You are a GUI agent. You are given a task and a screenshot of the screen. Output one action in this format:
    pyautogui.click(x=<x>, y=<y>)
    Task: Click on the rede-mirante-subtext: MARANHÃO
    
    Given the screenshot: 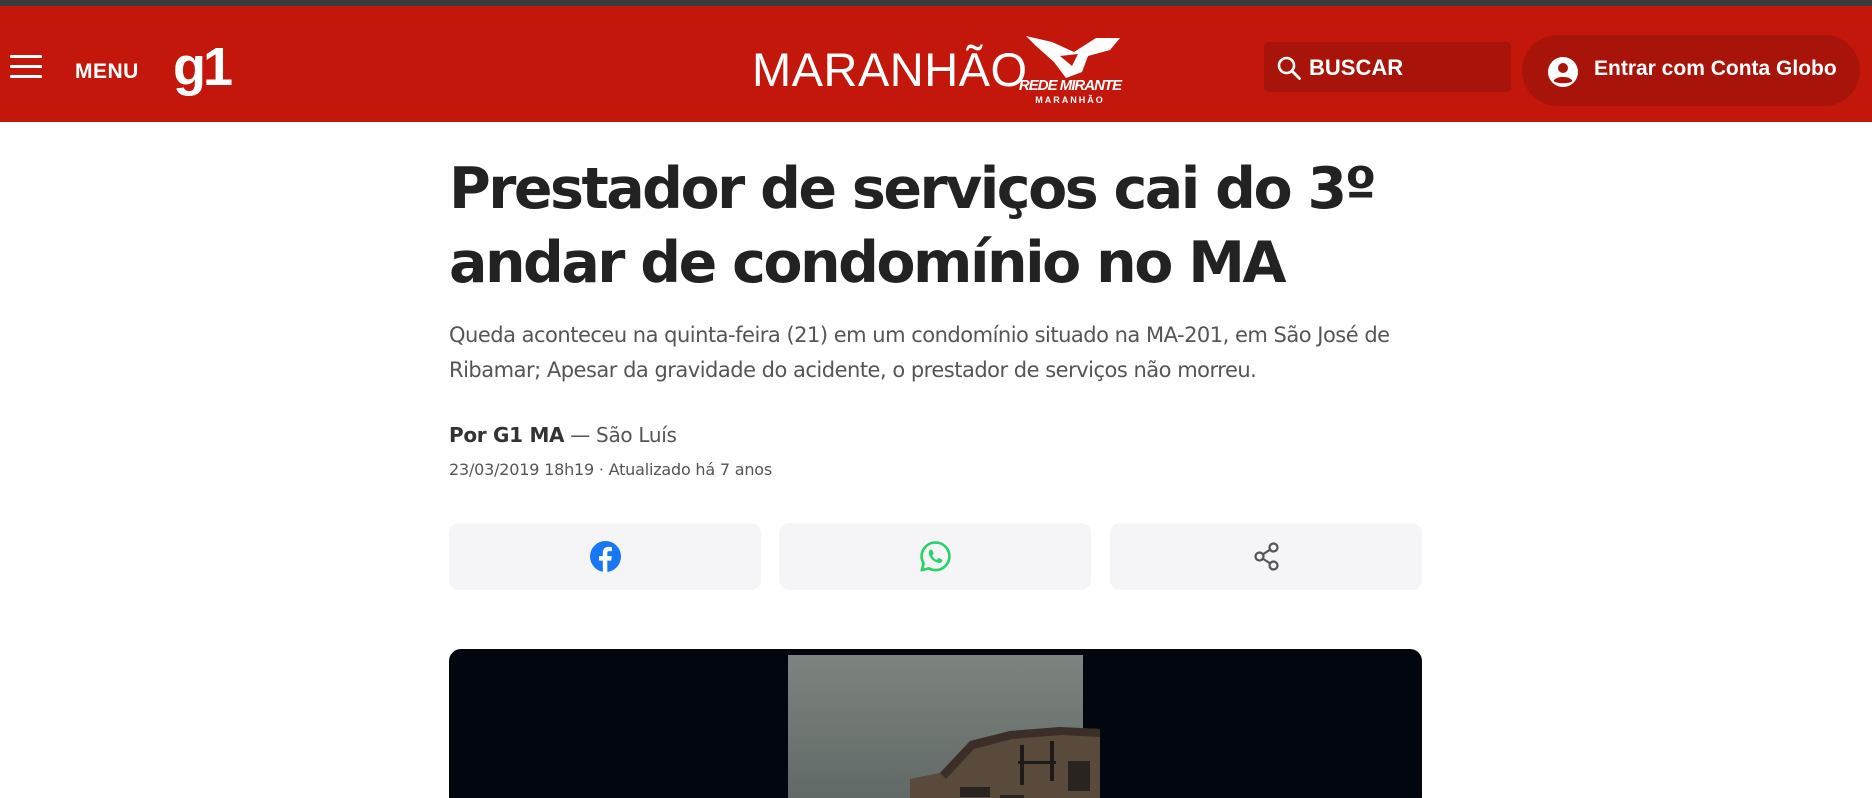 What is the action you would take?
    pyautogui.click(x=1070, y=100)
    